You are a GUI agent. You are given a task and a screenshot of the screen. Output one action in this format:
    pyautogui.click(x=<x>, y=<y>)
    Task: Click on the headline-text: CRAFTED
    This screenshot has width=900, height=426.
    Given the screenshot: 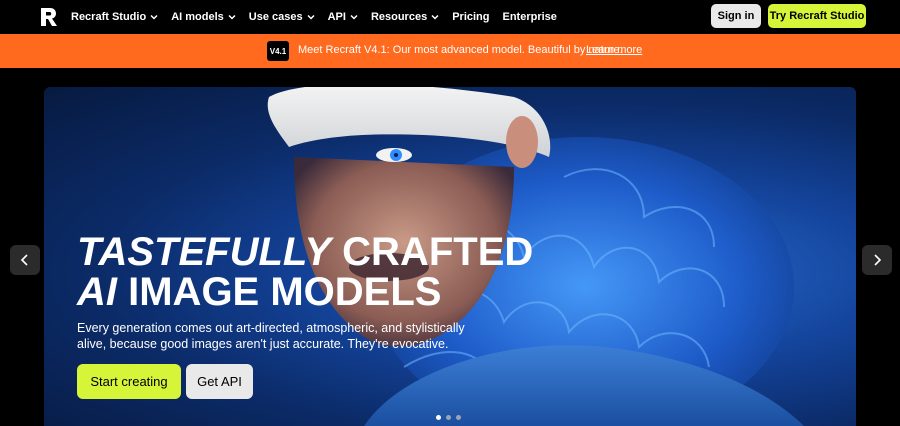 What is the action you would take?
    pyautogui.click(x=438, y=252)
    